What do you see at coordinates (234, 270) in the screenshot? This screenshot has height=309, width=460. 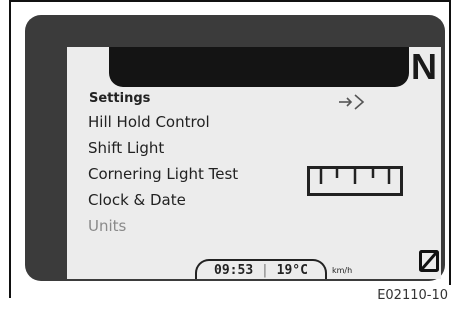 I see `clock-time: 09:53` at bounding box center [234, 270].